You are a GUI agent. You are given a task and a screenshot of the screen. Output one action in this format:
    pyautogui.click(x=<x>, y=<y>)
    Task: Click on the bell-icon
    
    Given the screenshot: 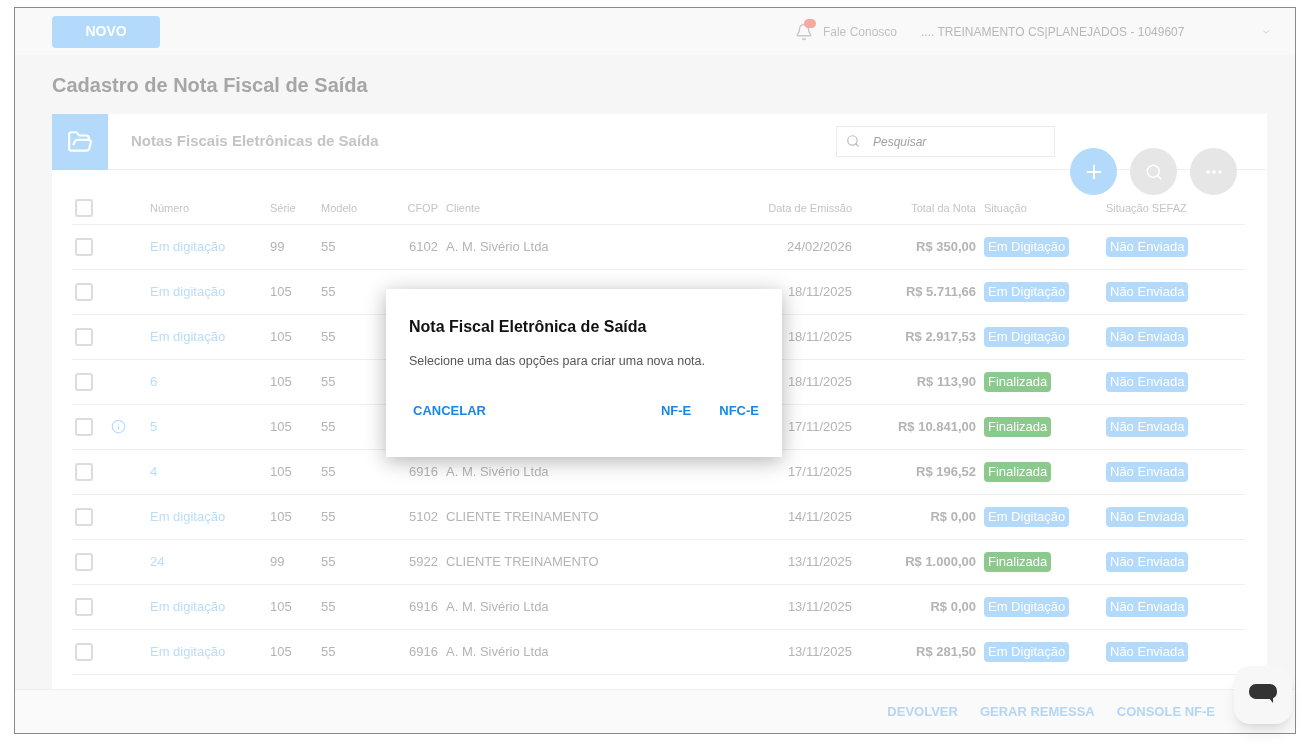 What is the action you would take?
    pyautogui.click(x=803, y=31)
    